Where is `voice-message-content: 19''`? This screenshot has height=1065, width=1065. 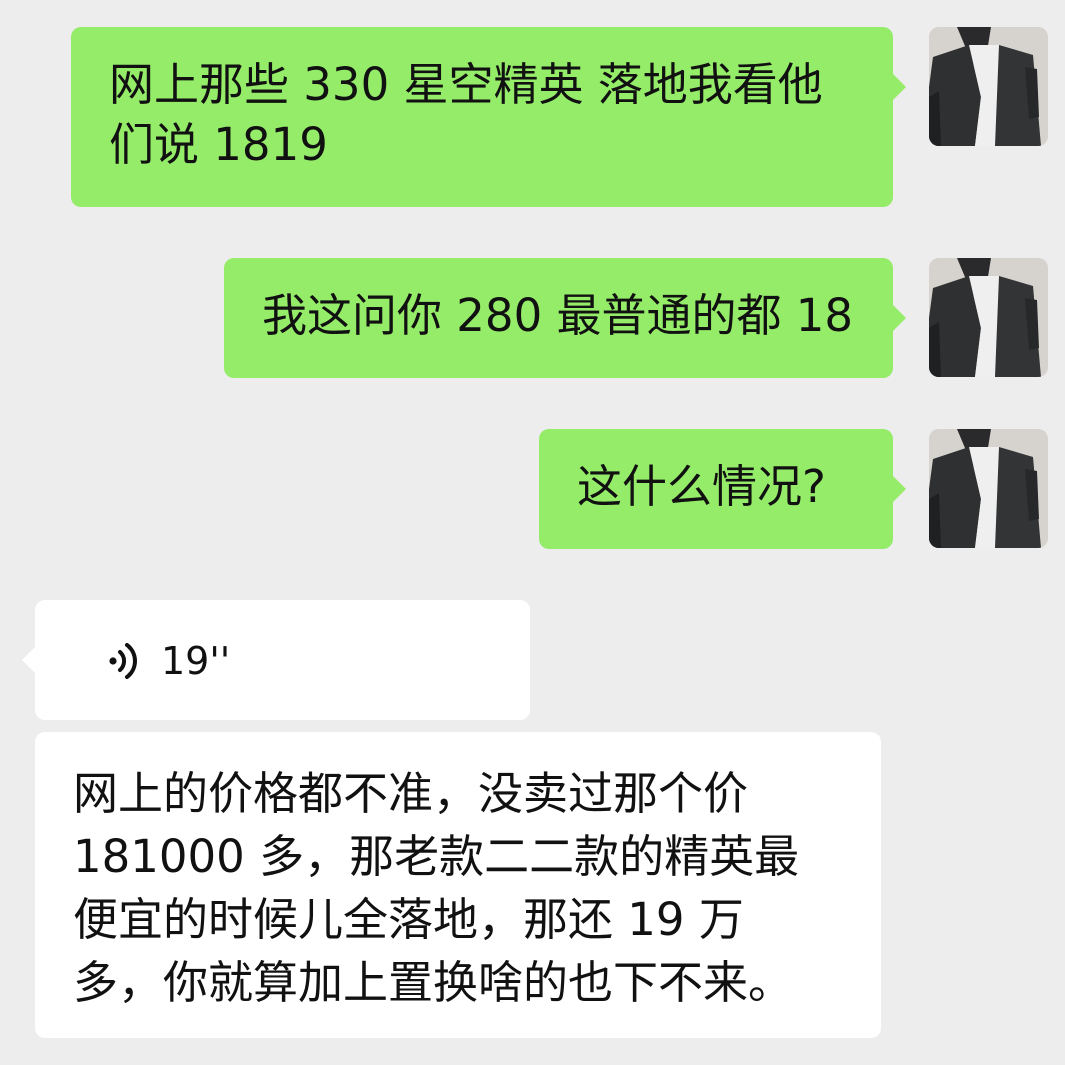 voice-message-content: 19'' is located at coordinates (168, 661).